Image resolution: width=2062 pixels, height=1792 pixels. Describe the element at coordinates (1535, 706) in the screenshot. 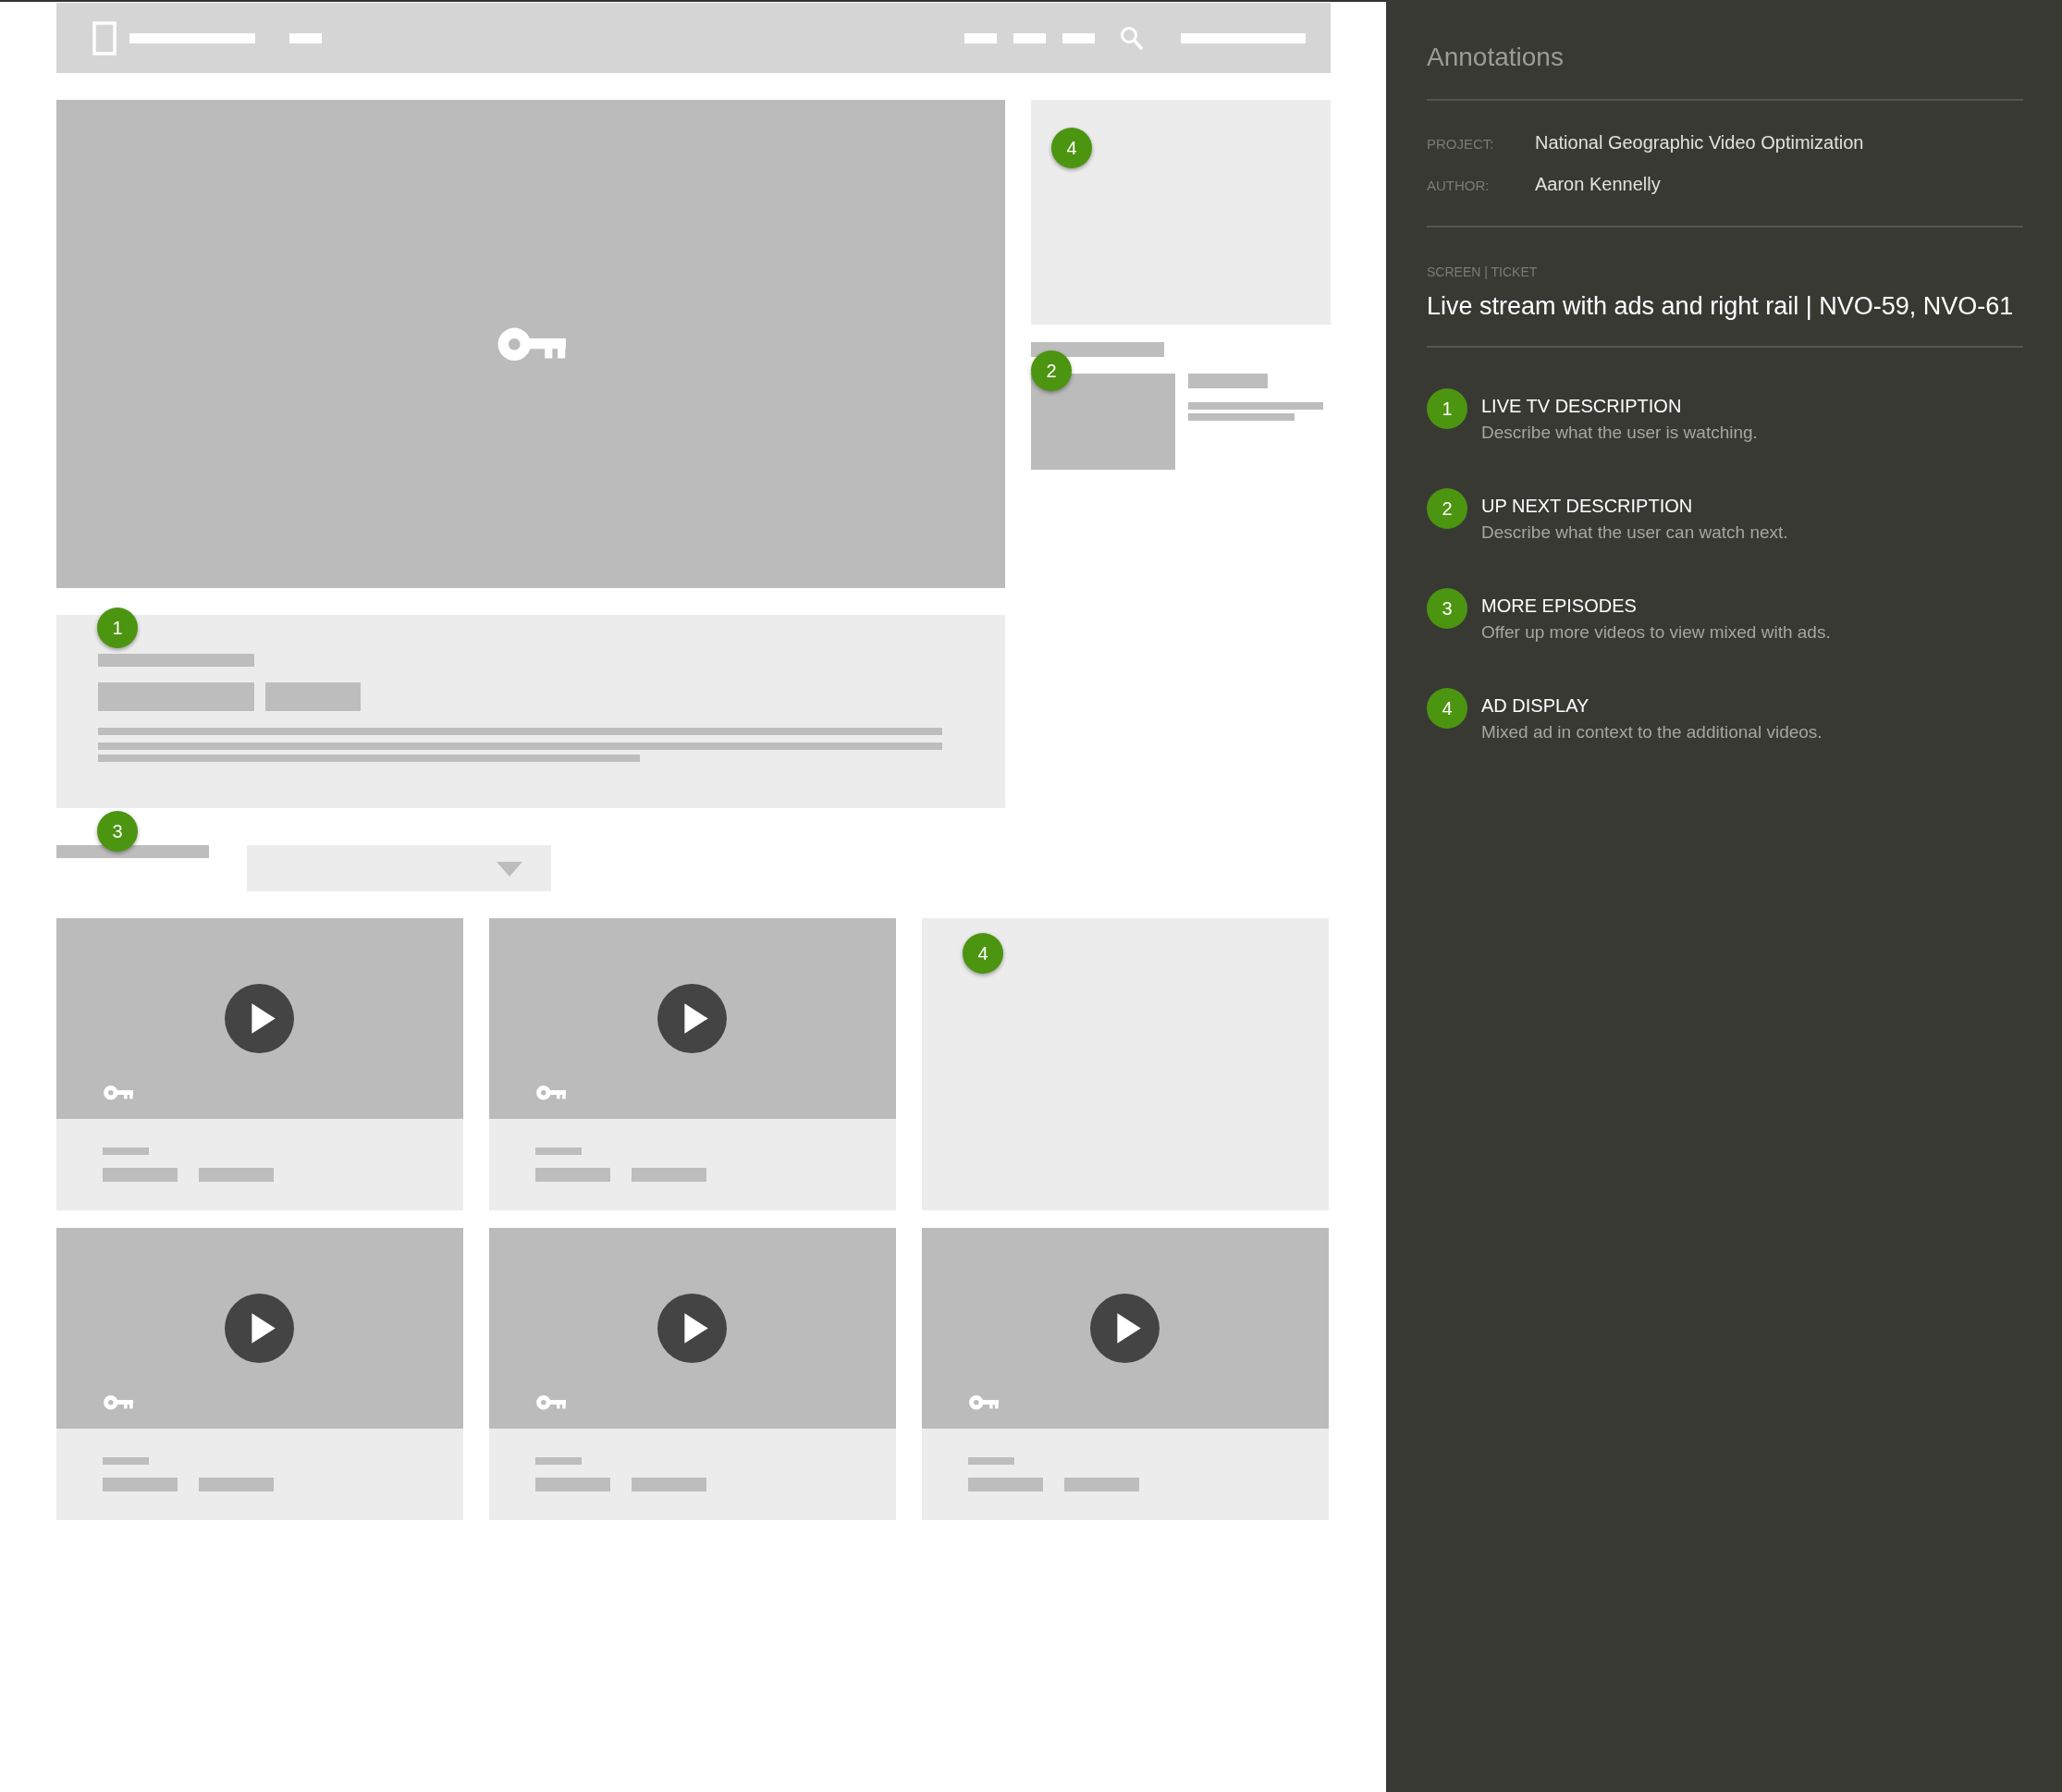

I see `annotation-title: AD DISPLAY` at that location.